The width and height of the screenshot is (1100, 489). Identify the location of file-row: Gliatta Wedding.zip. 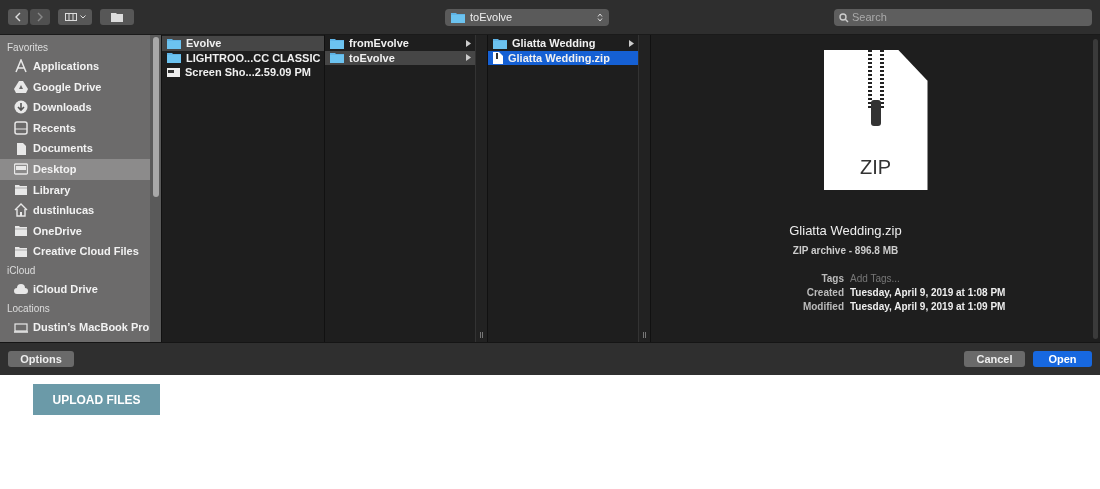
(563, 57).